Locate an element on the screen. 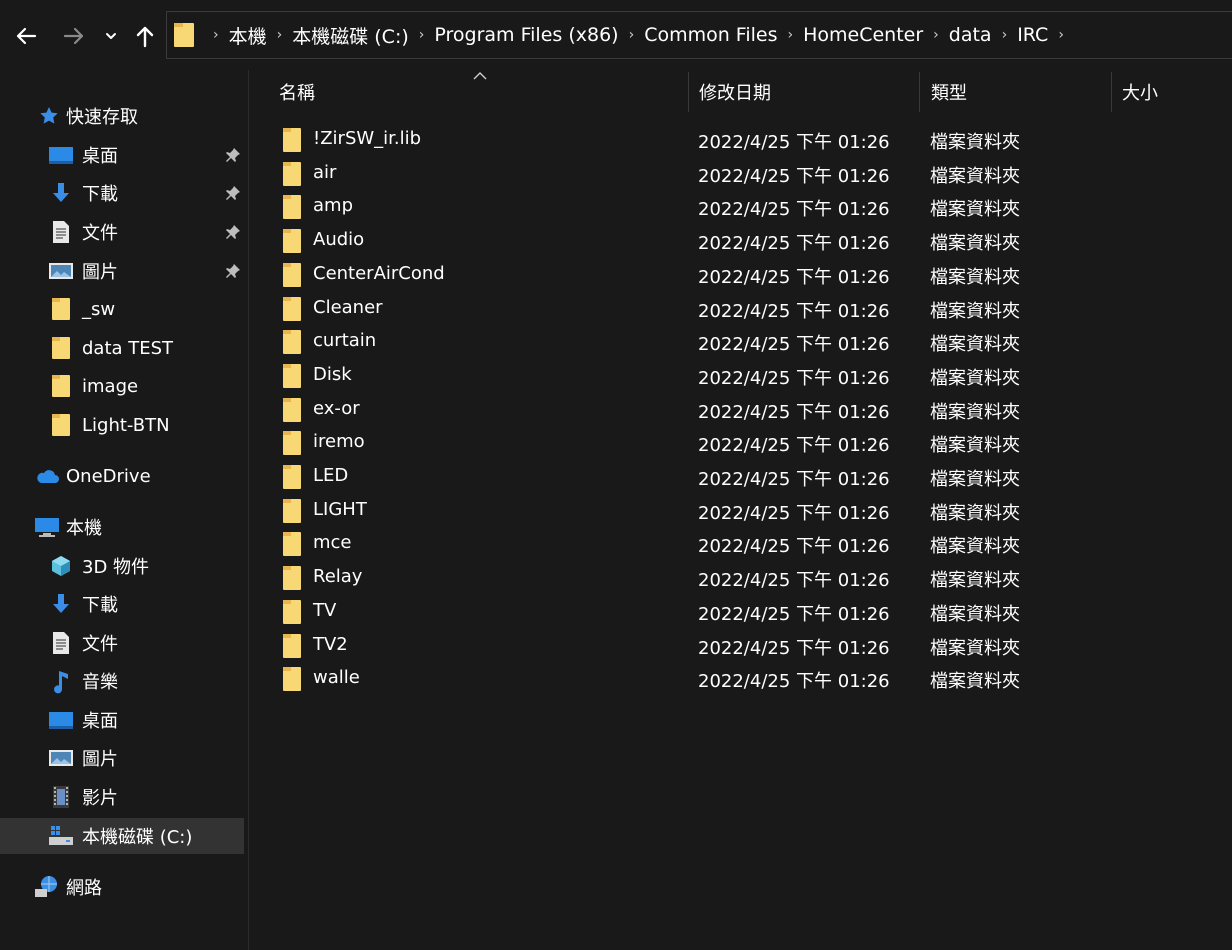 The height and width of the screenshot is (950, 1232). table-row: amp 2022/4/25 下午 01:26 檔案資料夾 is located at coordinates (740, 206).